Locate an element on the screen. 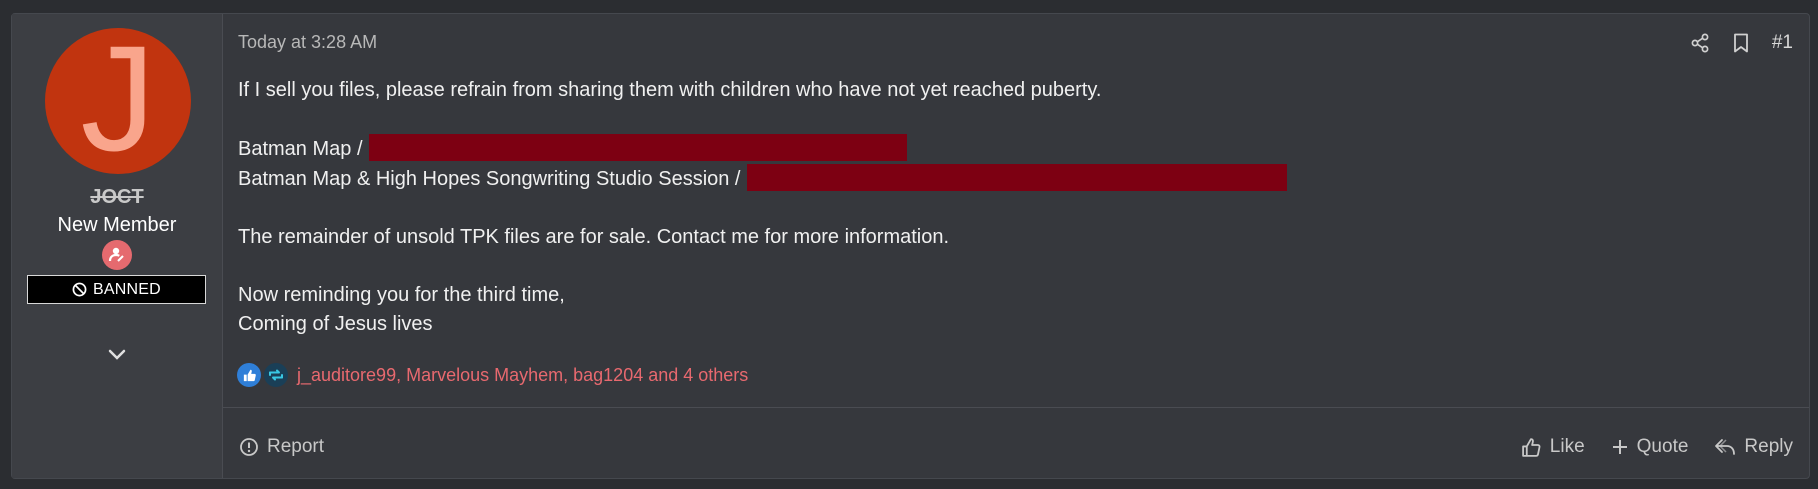 The width and height of the screenshot is (1818, 489). banned-label: BANNED is located at coordinates (127, 289).